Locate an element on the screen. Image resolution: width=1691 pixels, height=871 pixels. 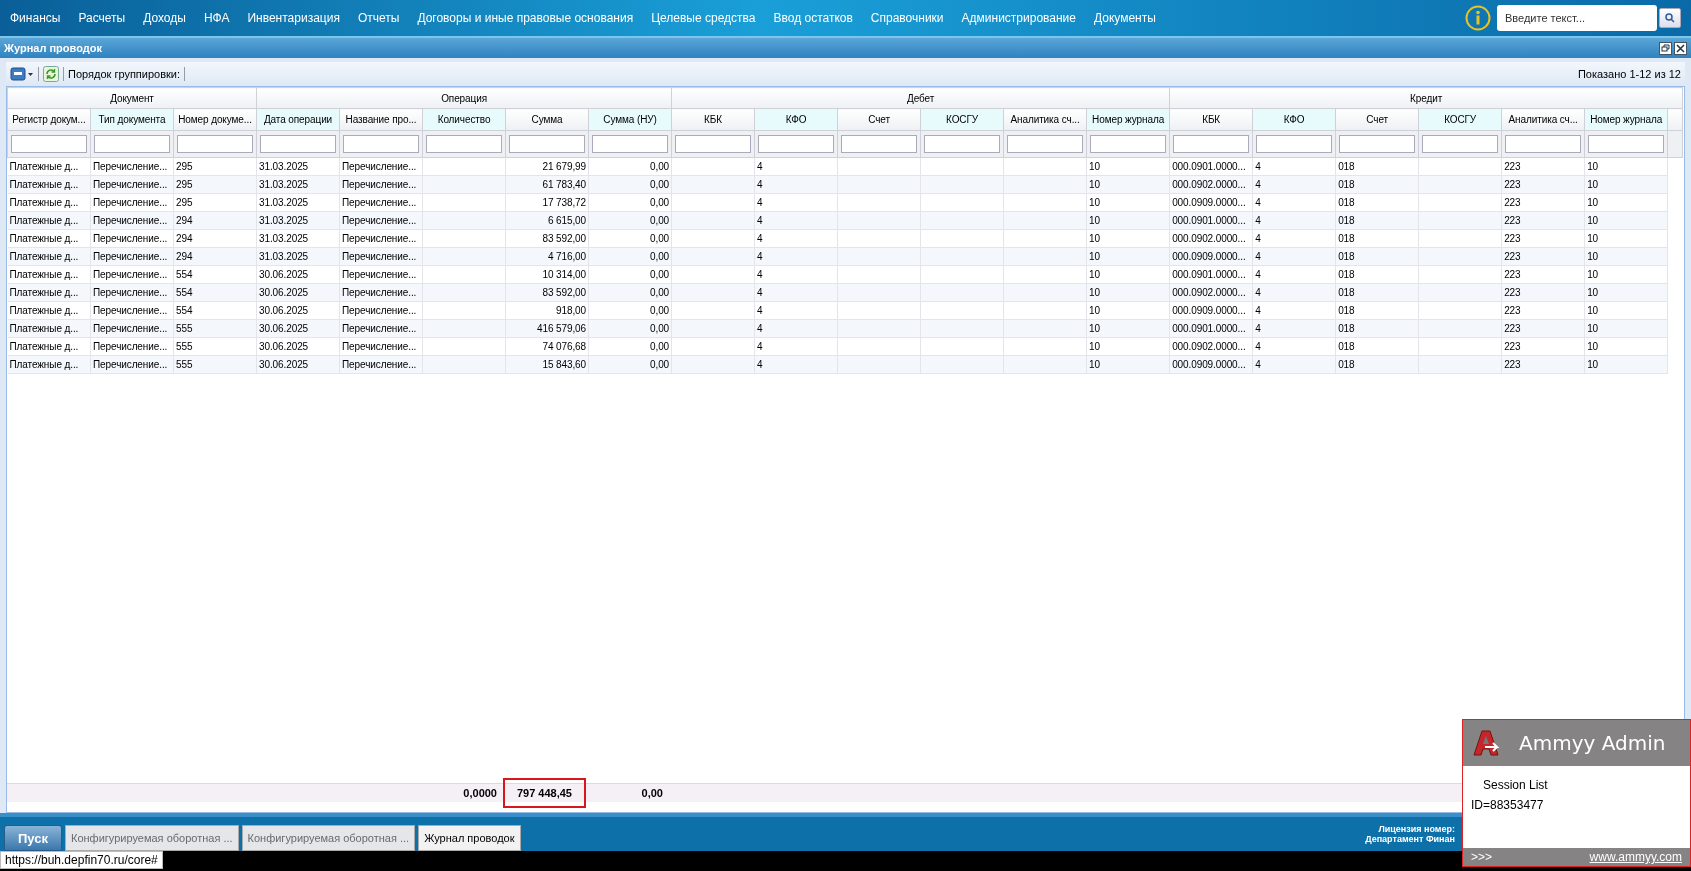
menu-item: Инвентаризация is located at coordinates (293, 18).